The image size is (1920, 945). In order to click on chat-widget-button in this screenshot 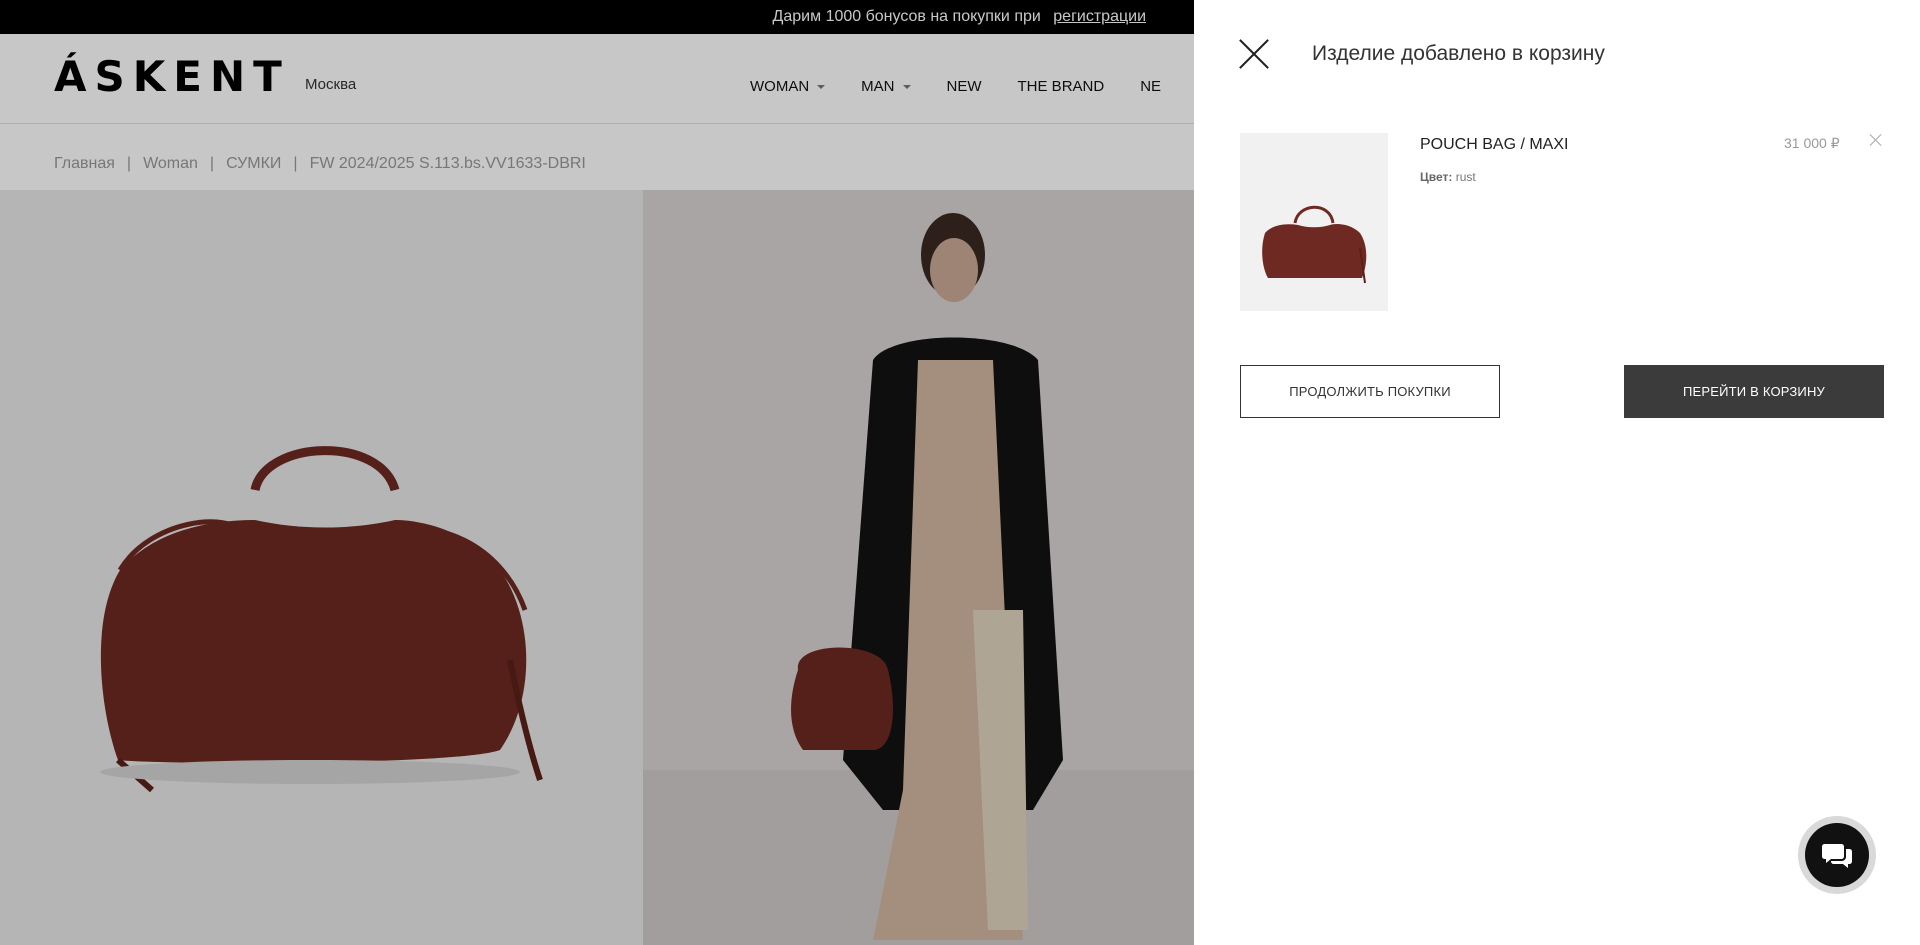, I will do `click(1837, 855)`.